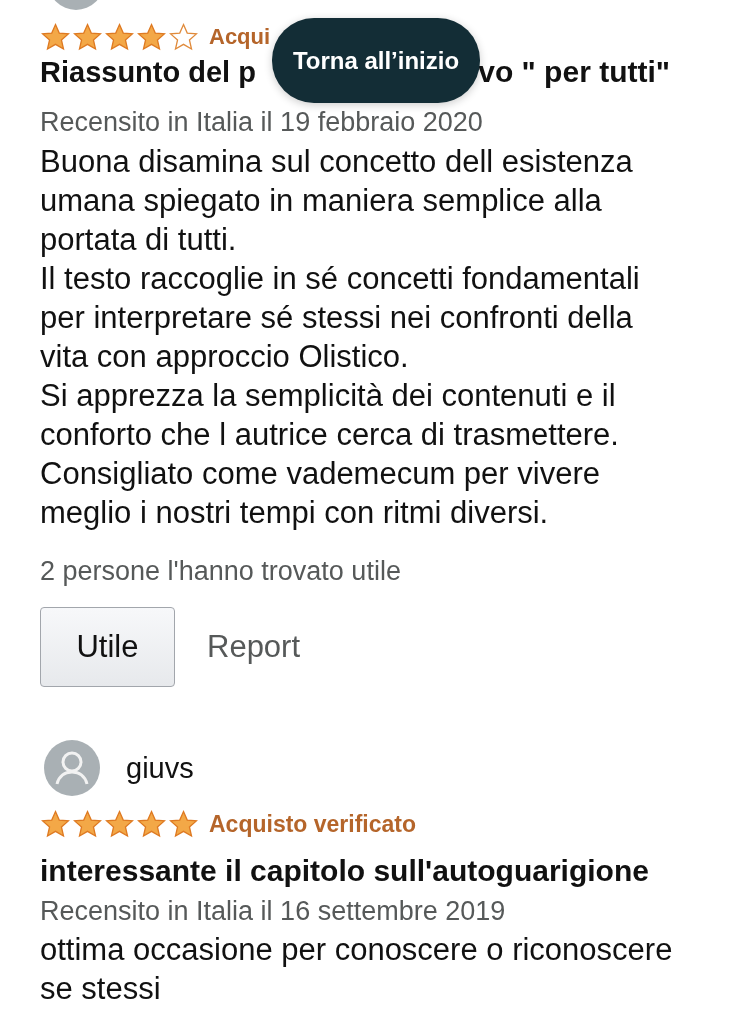 Image resolution: width=734 pixels, height=1024 pixels. I want to click on report-link: Report, so click(254, 647).